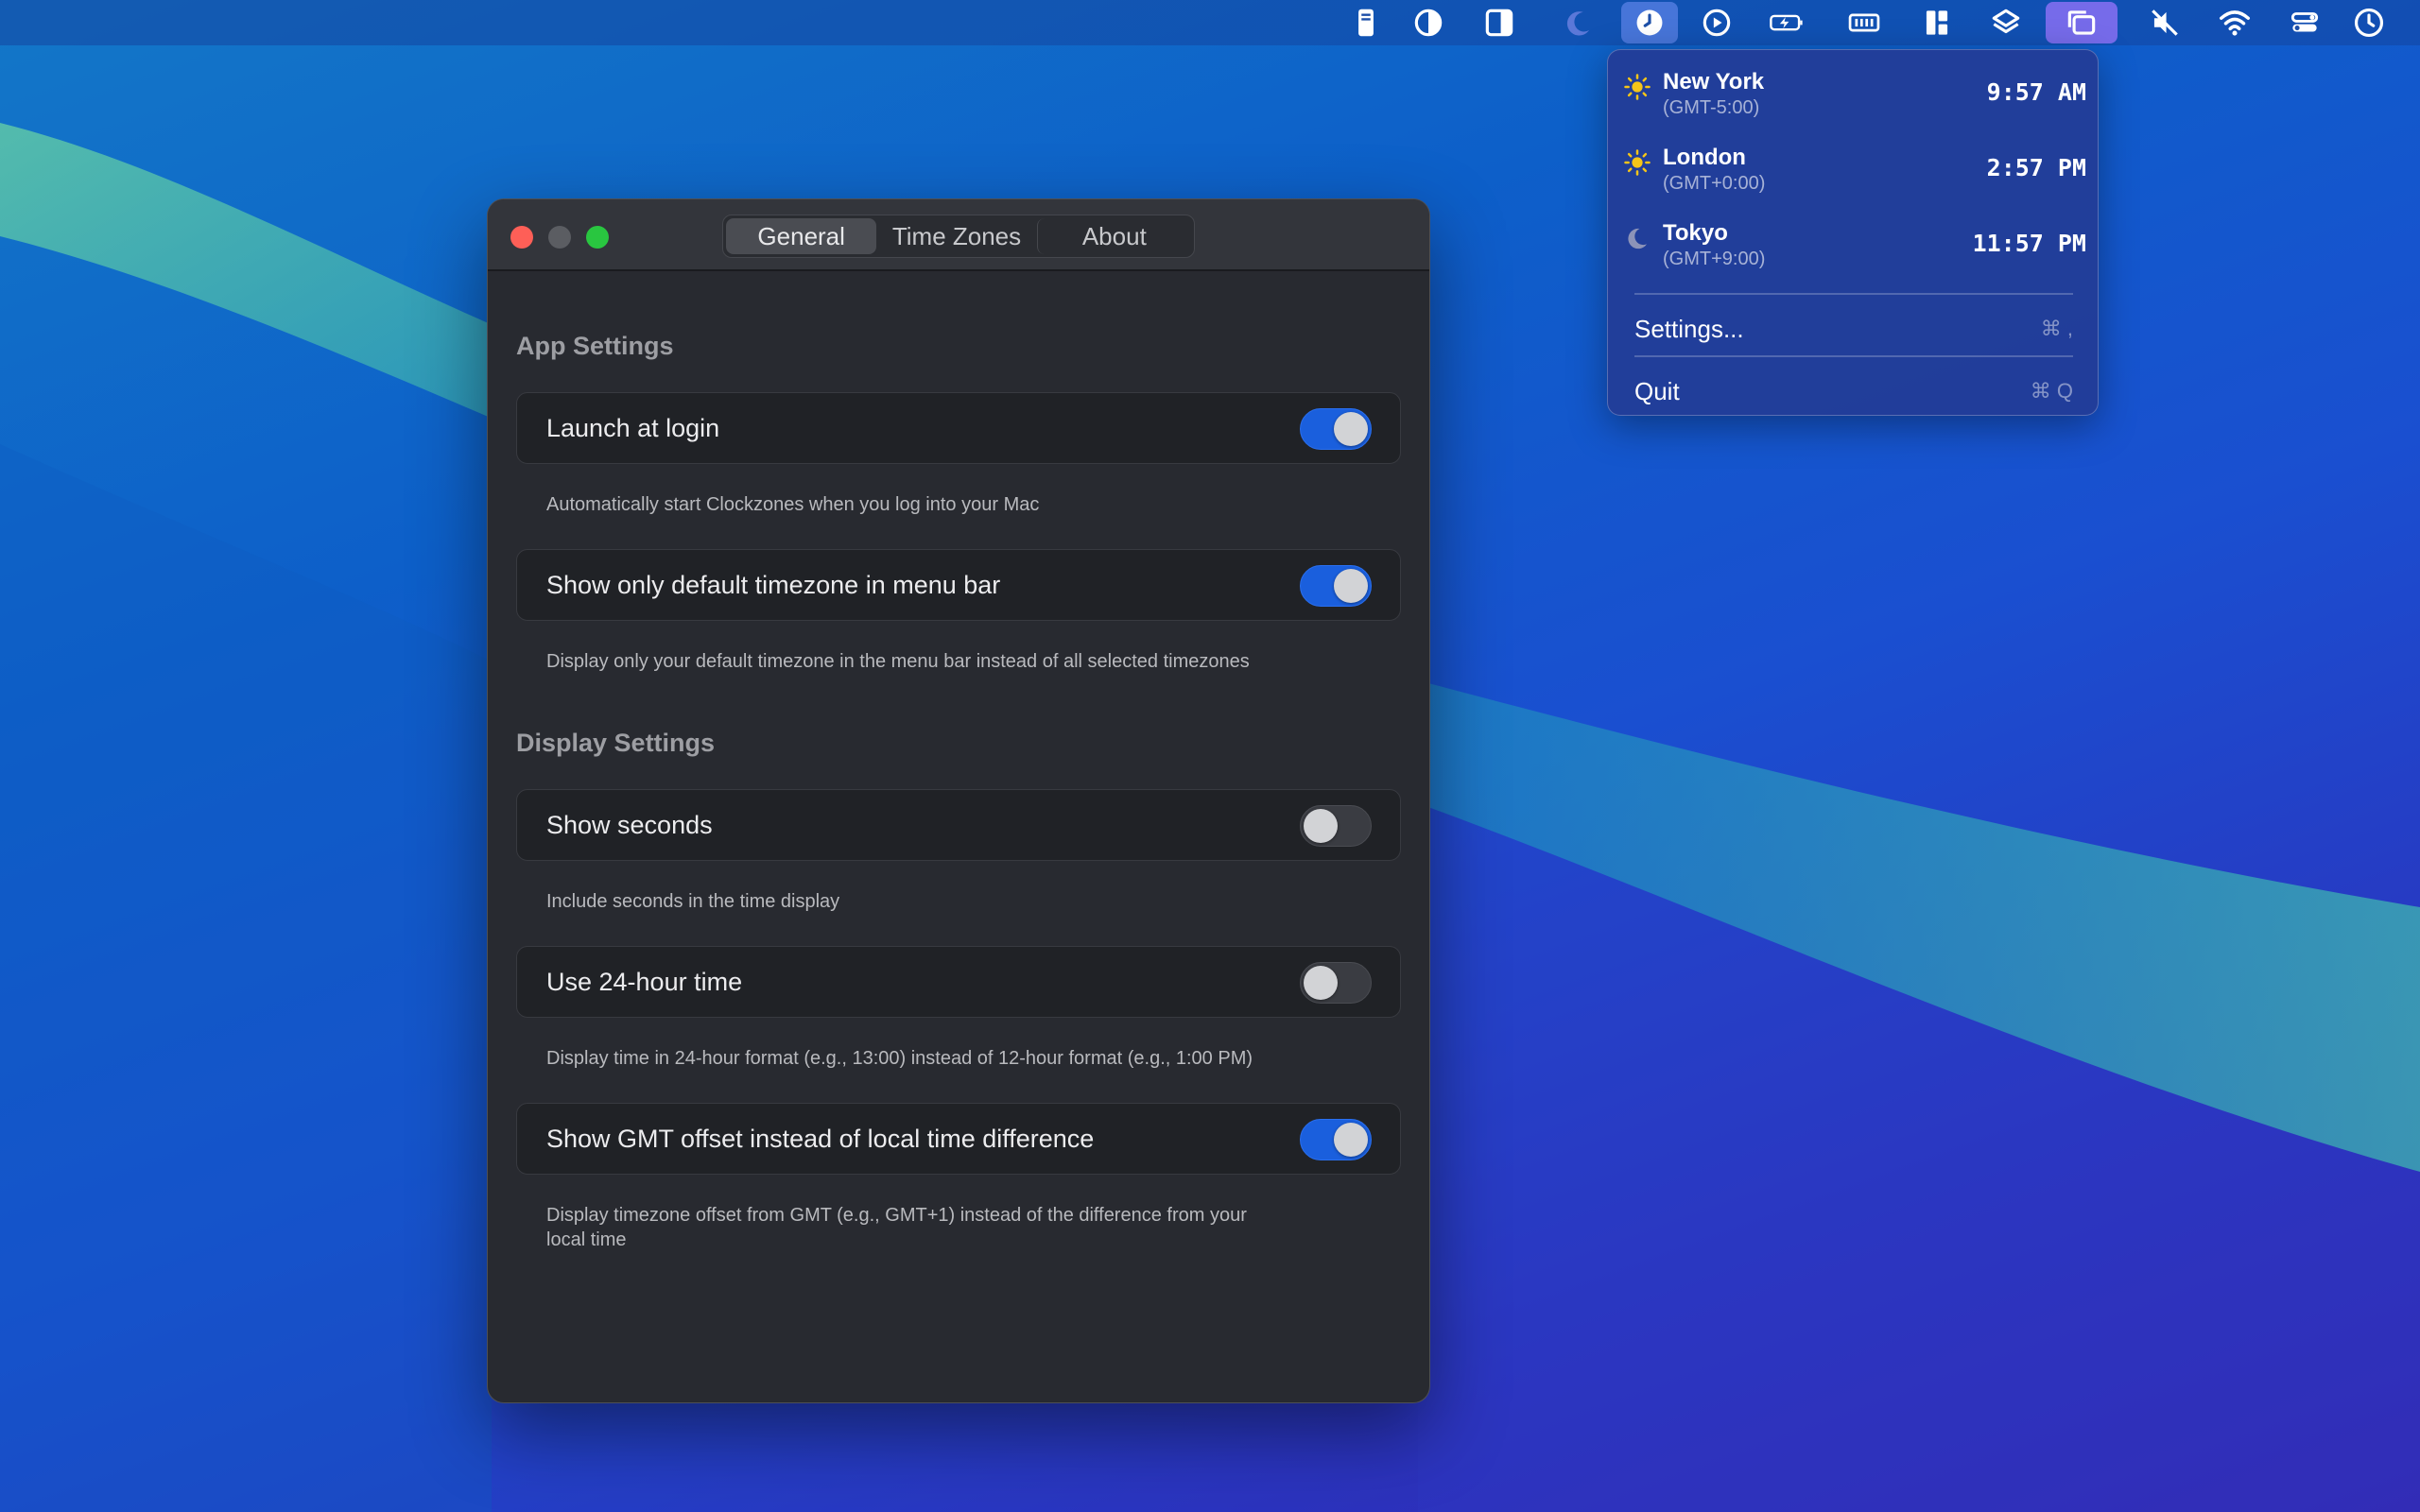  I want to click on memory-icon, so click(1865, 22).